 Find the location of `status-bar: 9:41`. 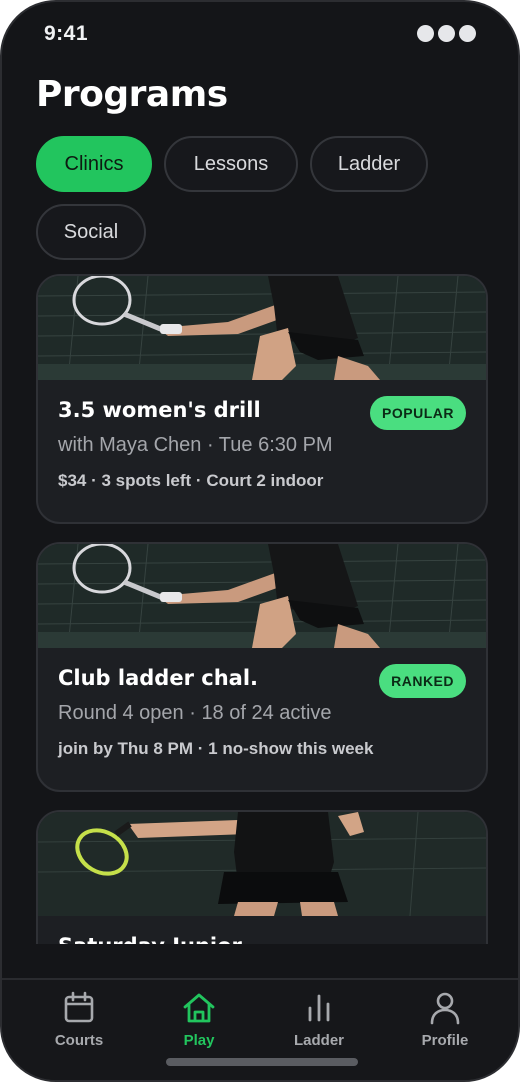

status-bar: 9:41 is located at coordinates (260, 34).